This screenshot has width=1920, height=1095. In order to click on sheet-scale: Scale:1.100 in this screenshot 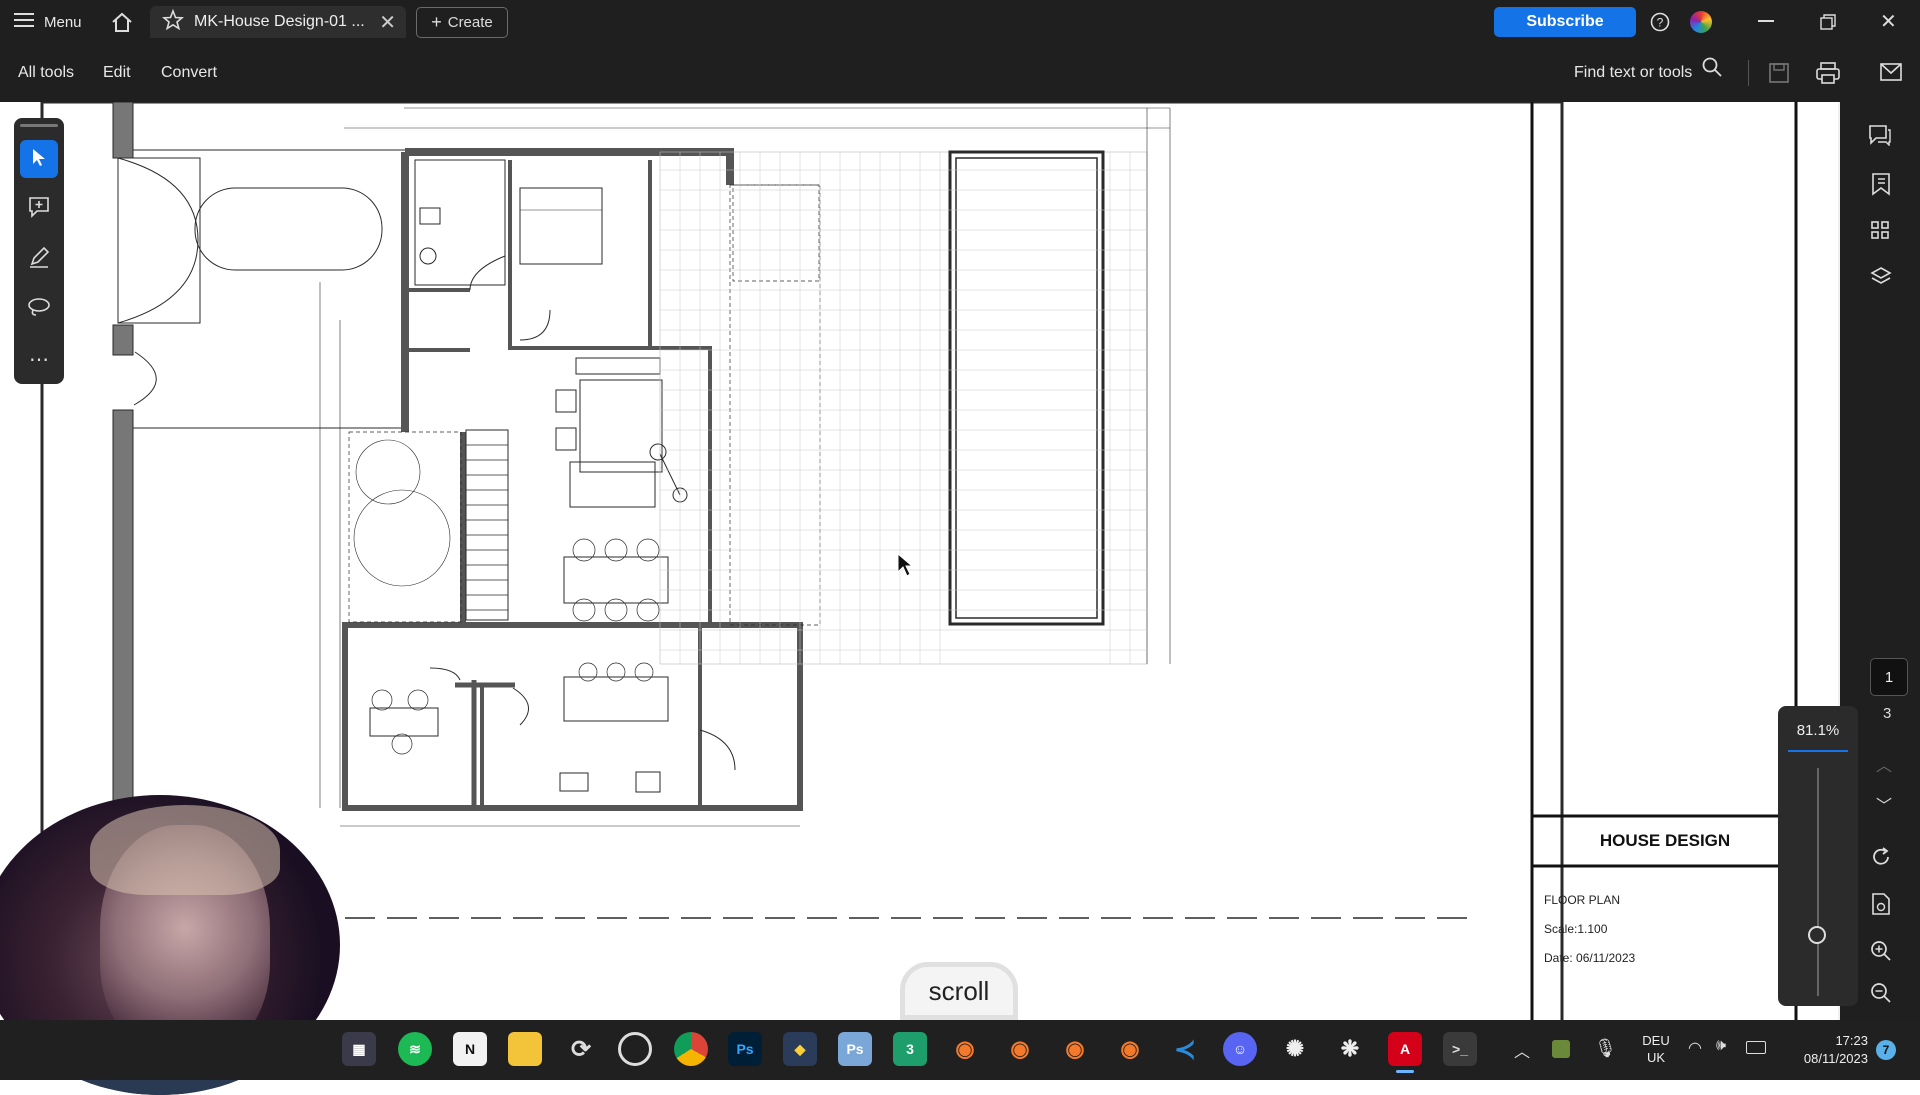, I will do `click(1576, 929)`.